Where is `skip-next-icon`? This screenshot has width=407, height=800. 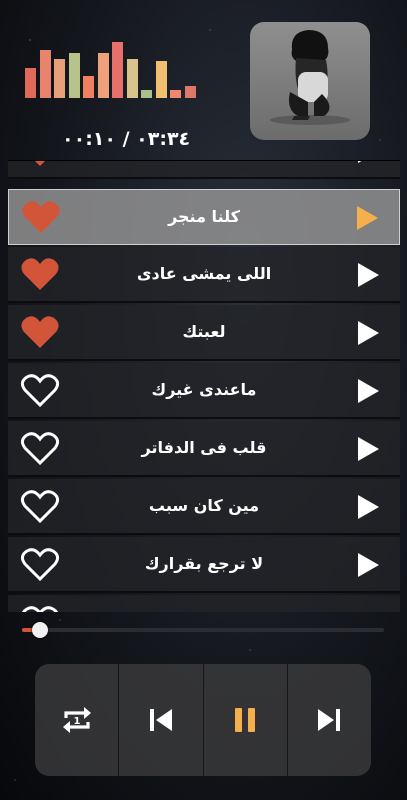
skip-next-icon is located at coordinates (329, 720).